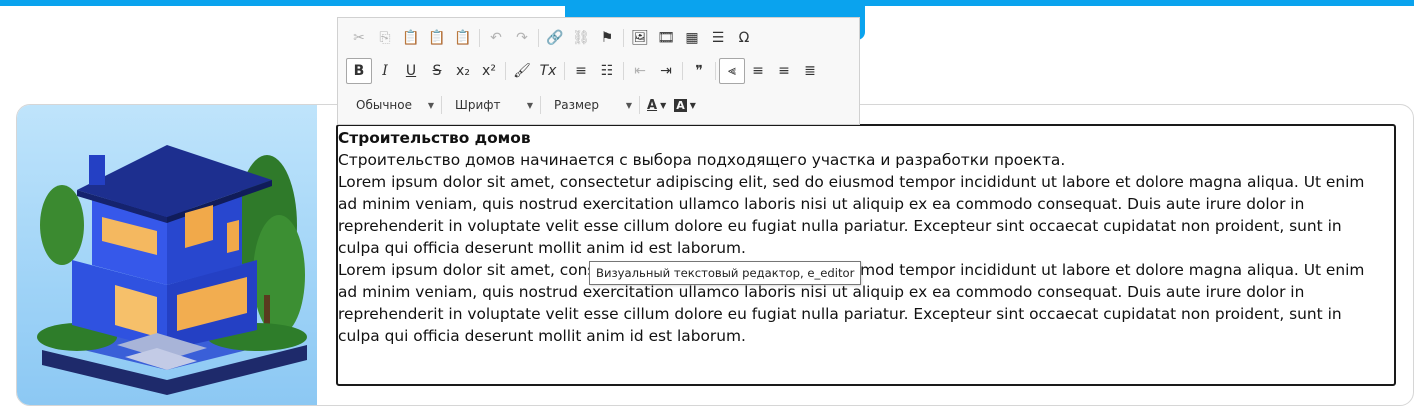 This screenshot has height=420, width=1414. I want to click on bulleted-list-button: ☷, so click(607, 71).